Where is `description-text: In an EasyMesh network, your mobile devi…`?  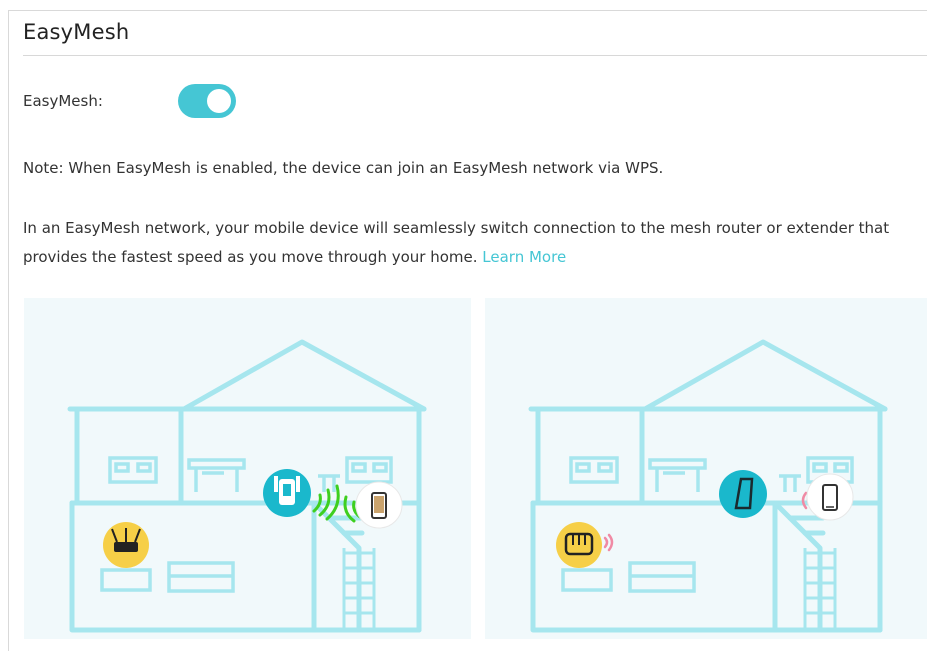 description-text: In an EasyMesh network, your mobile devi… is located at coordinates (456, 242).